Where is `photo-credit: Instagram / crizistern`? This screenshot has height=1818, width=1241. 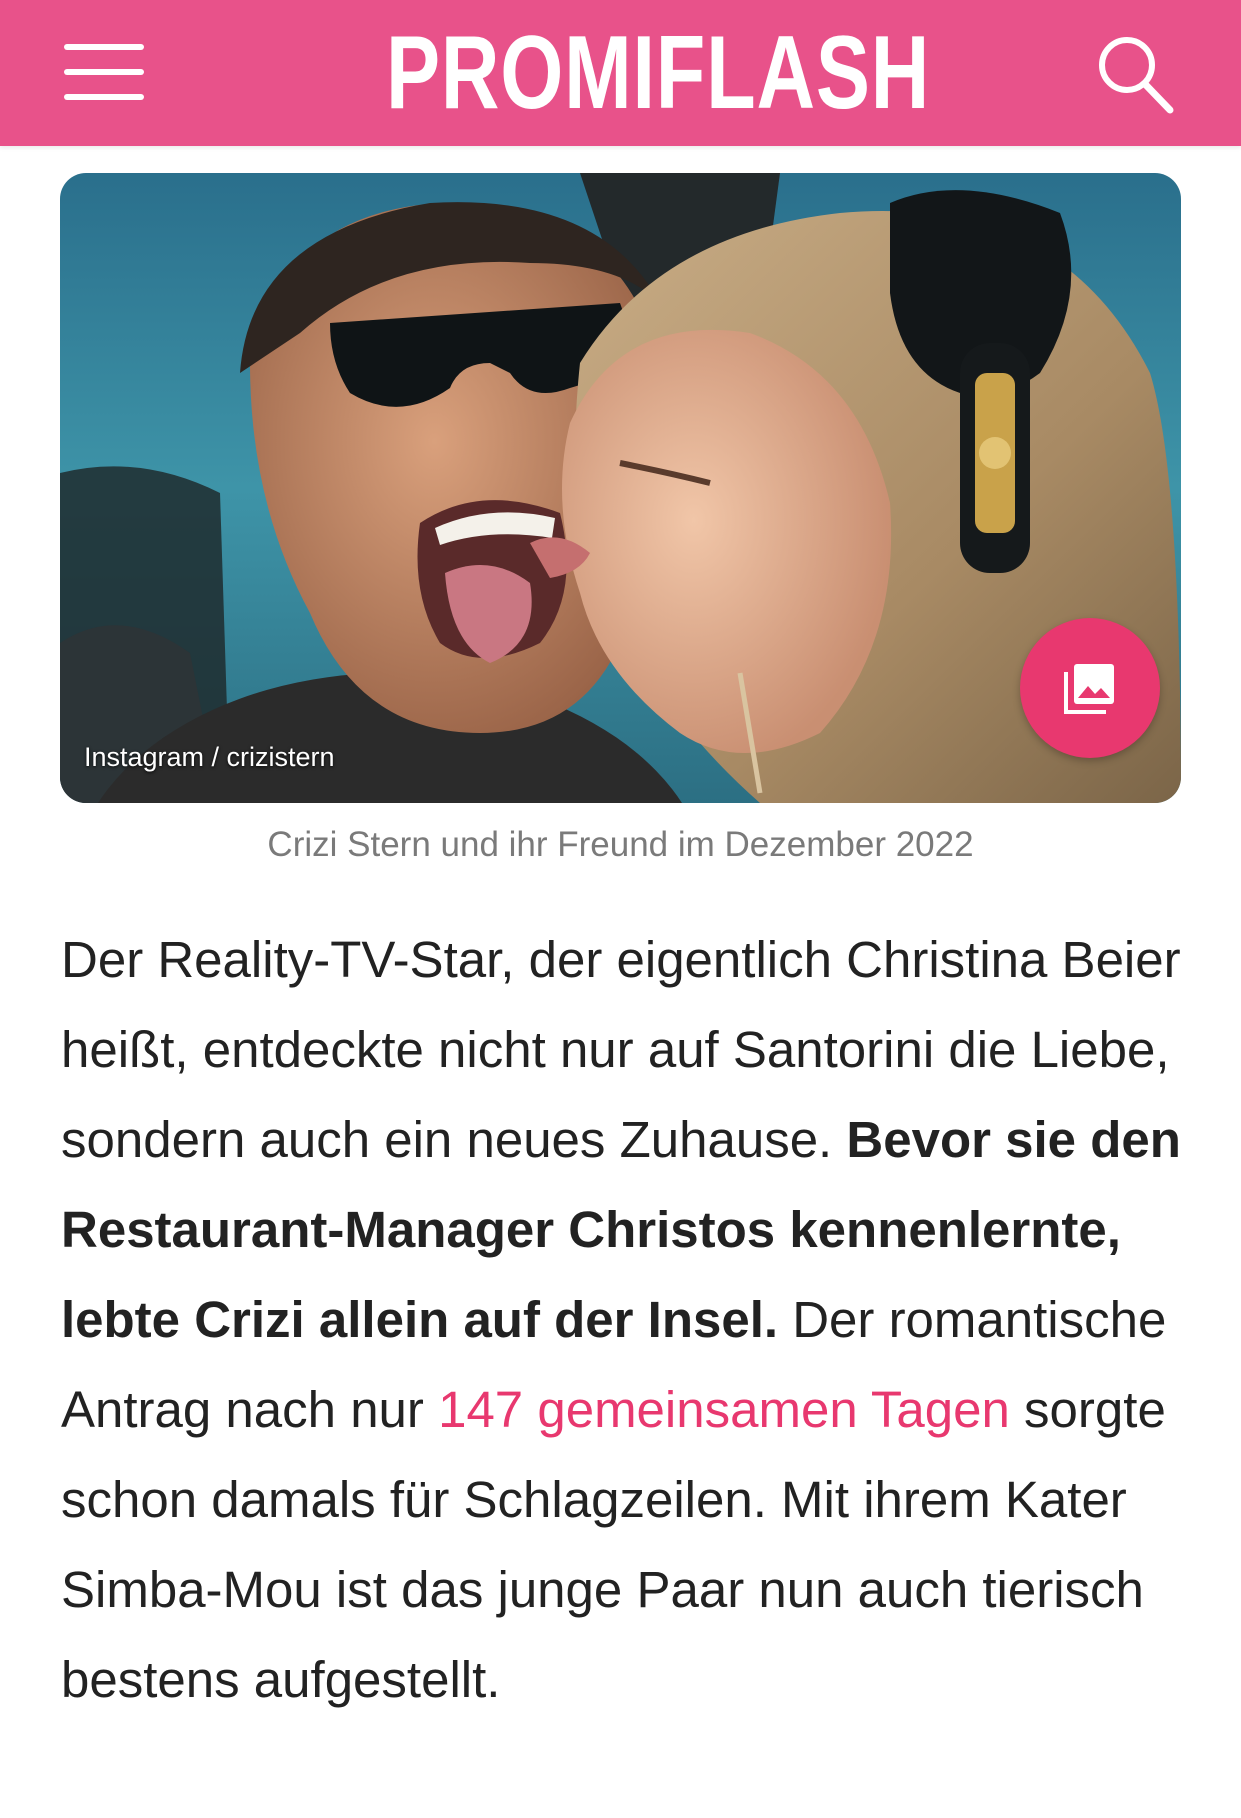 photo-credit: Instagram / crizistern is located at coordinates (209, 757).